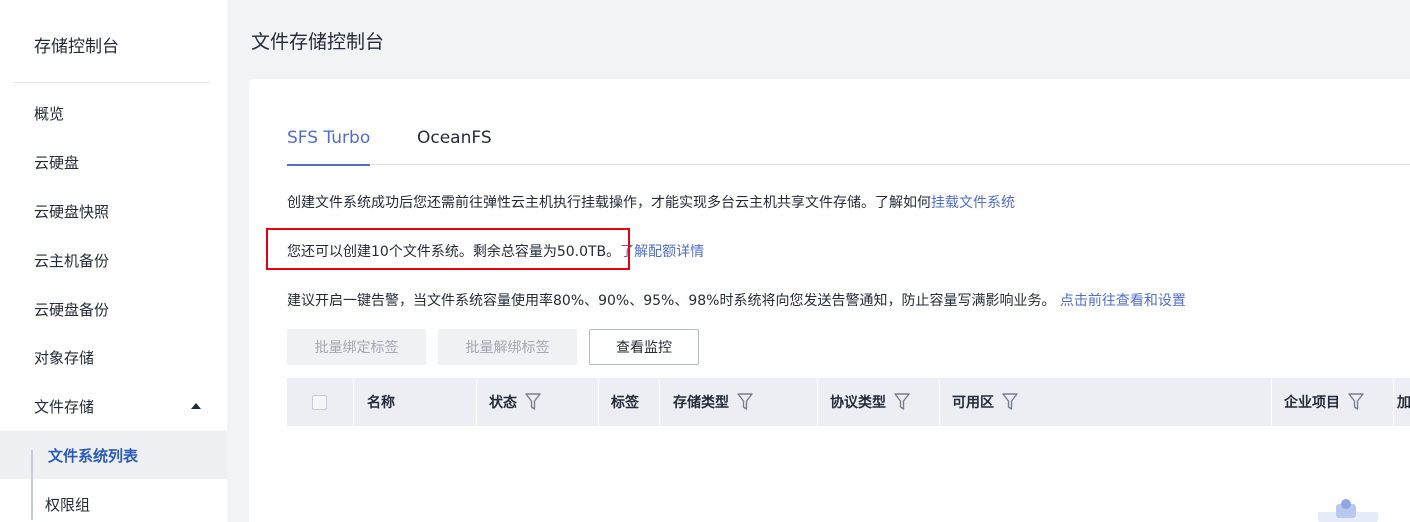 The image size is (1410, 522). Describe the element at coordinates (973, 403) in the screenshot. I see `column-header-label: 可用区` at that location.